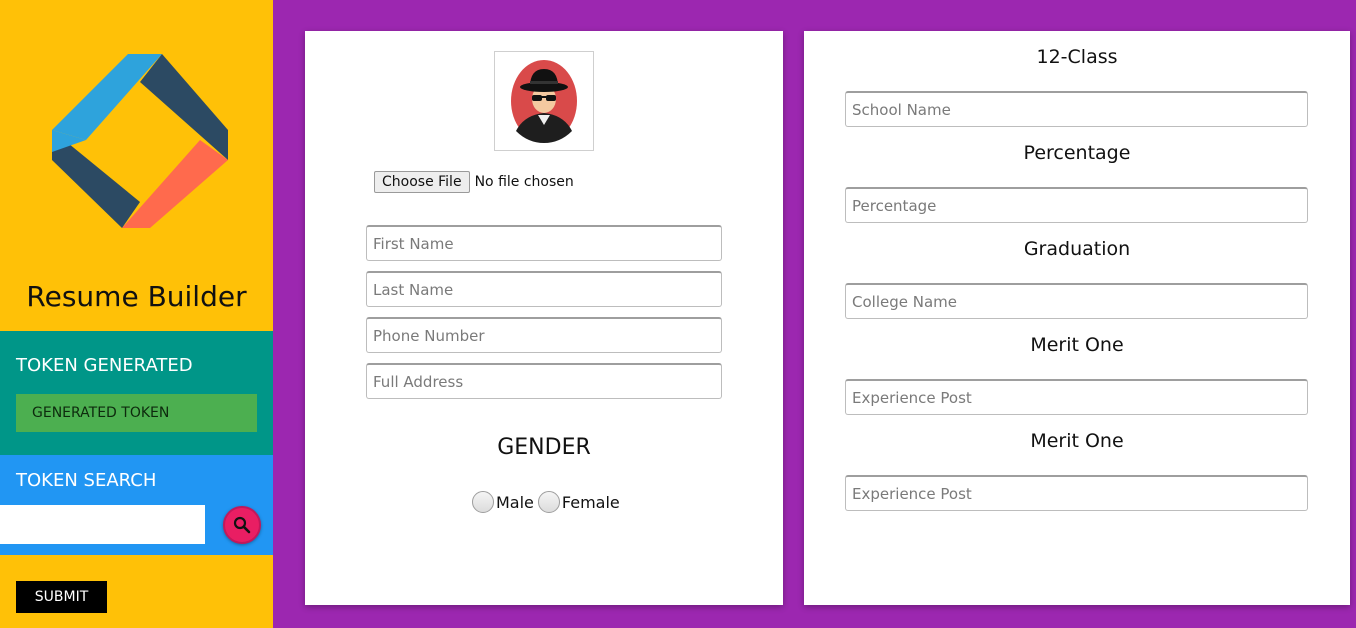 The height and width of the screenshot is (628, 1356). Describe the element at coordinates (590, 502) in the screenshot. I see `gender-female-label: Female` at that location.